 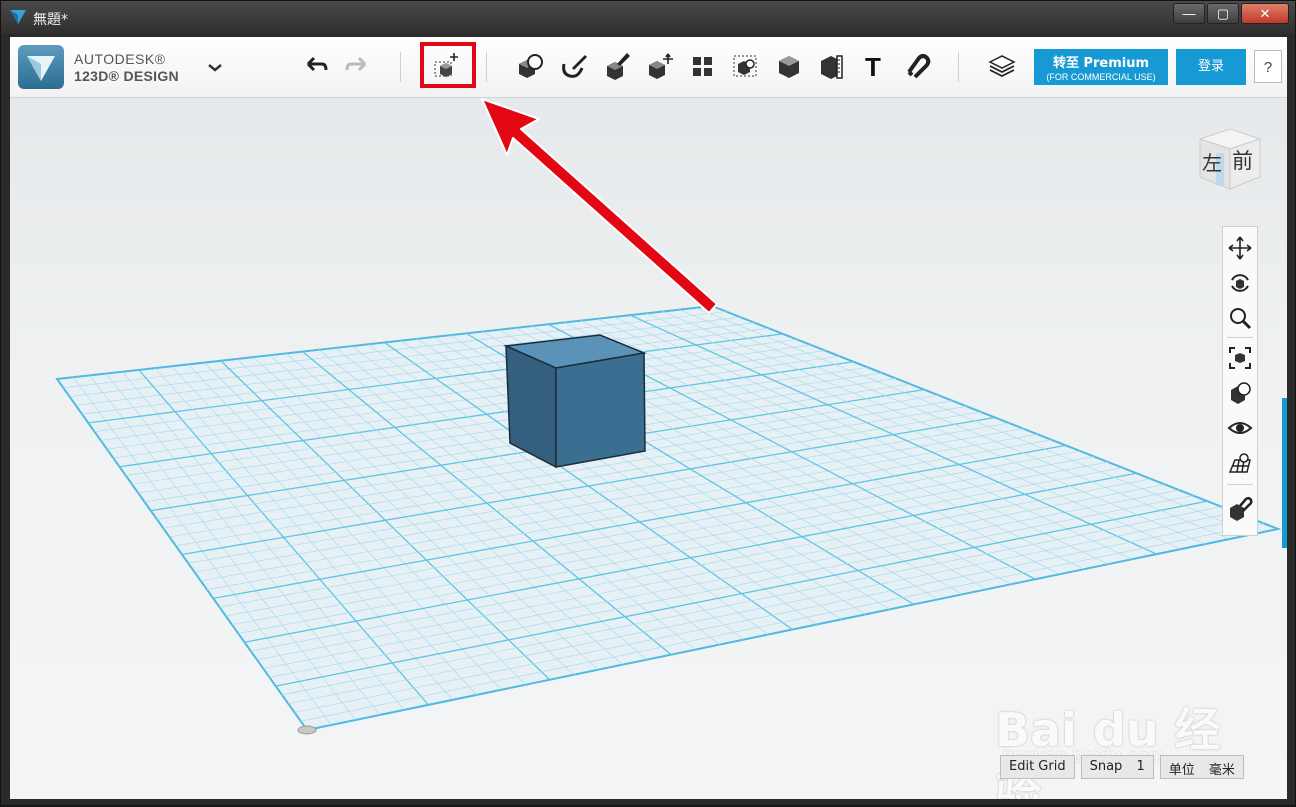 I want to click on undo-button, so click(x=316, y=66).